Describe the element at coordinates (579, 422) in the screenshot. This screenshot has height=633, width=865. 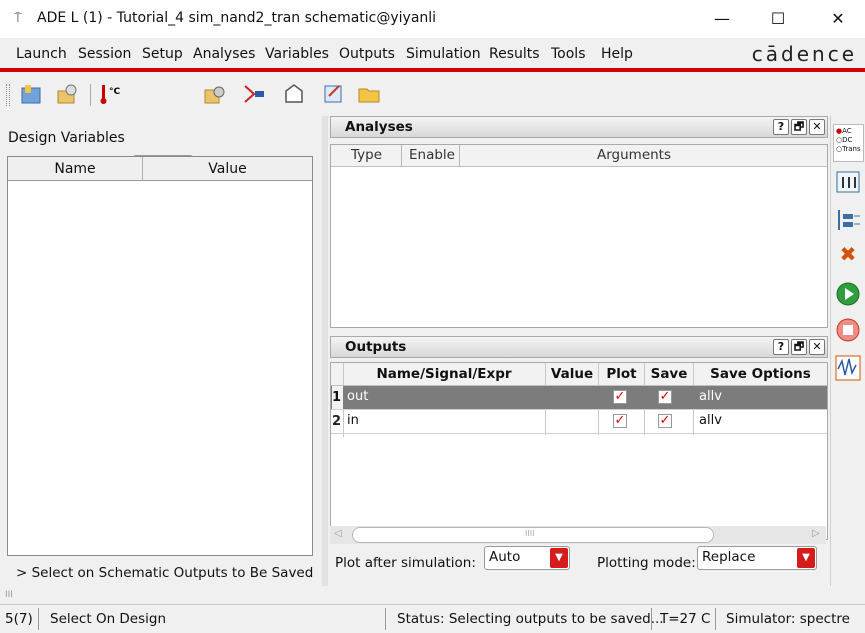
I see `output-row: 2 in ✓ ✓ allv` at that location.